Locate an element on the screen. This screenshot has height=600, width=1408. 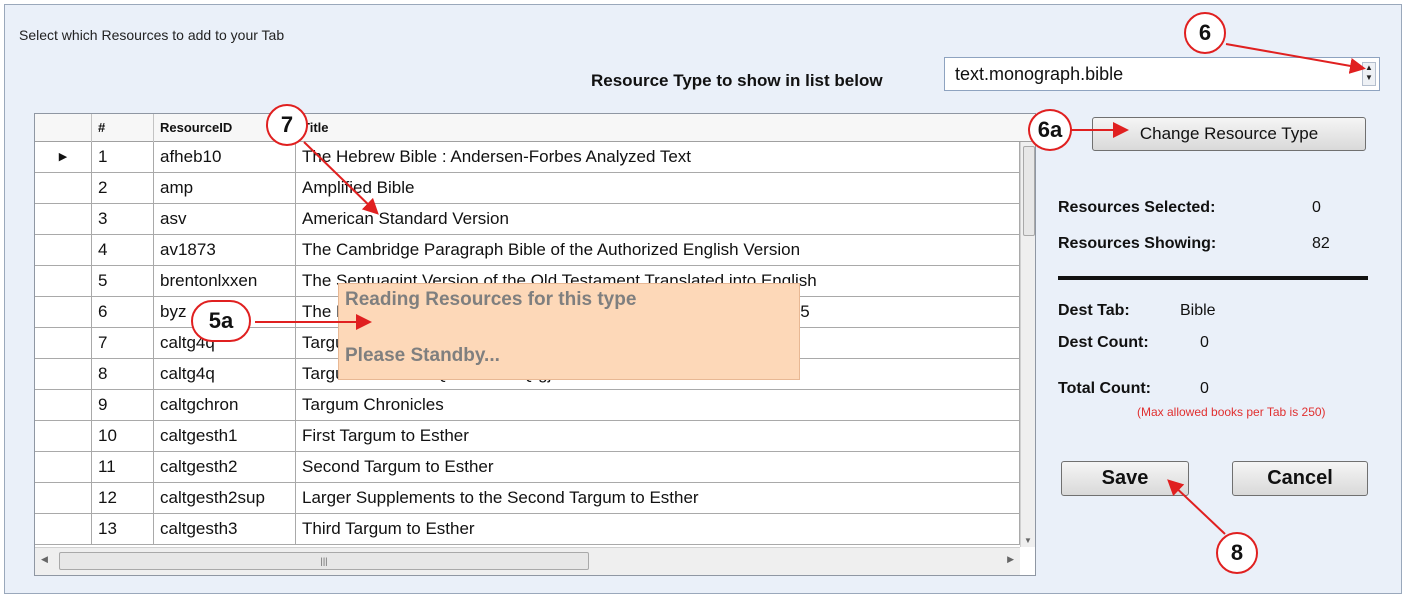
cell-title: Amplified Bible is located at coordinates (658, 188).